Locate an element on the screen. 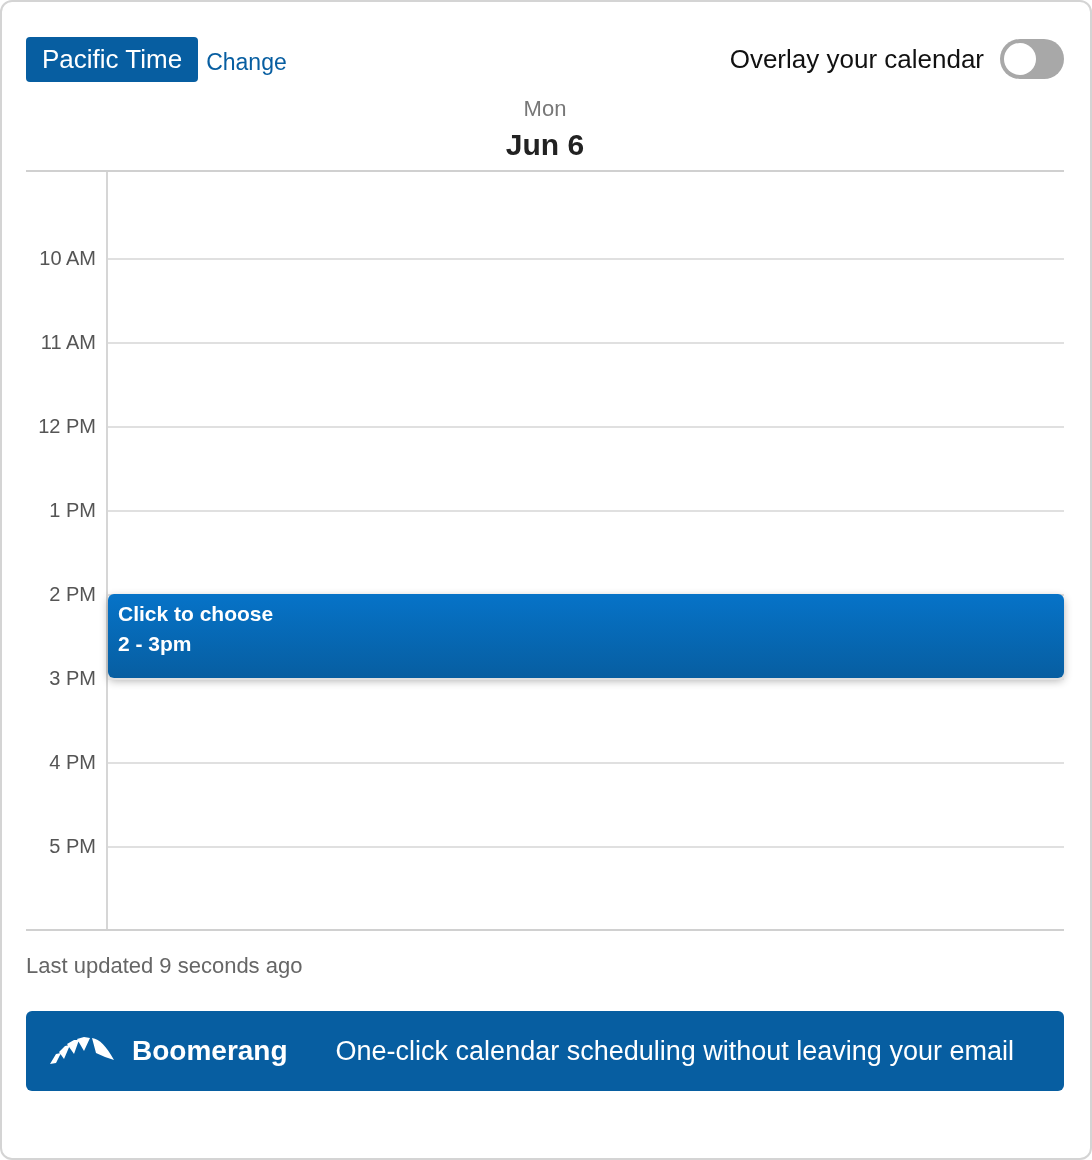 This screenshot has height=1160, width=1092. promo-banner: Boomerang One-click calendar scheduling without leaving your email is located at coordinates (545, 1051).